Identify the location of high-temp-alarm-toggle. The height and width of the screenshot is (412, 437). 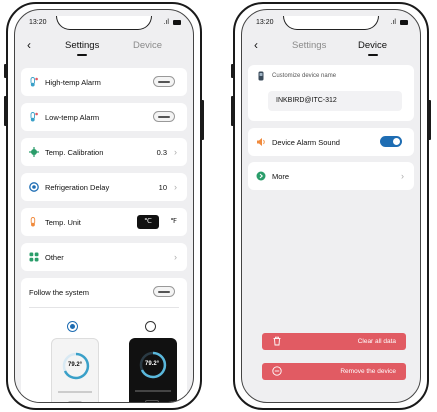
(164, 81).